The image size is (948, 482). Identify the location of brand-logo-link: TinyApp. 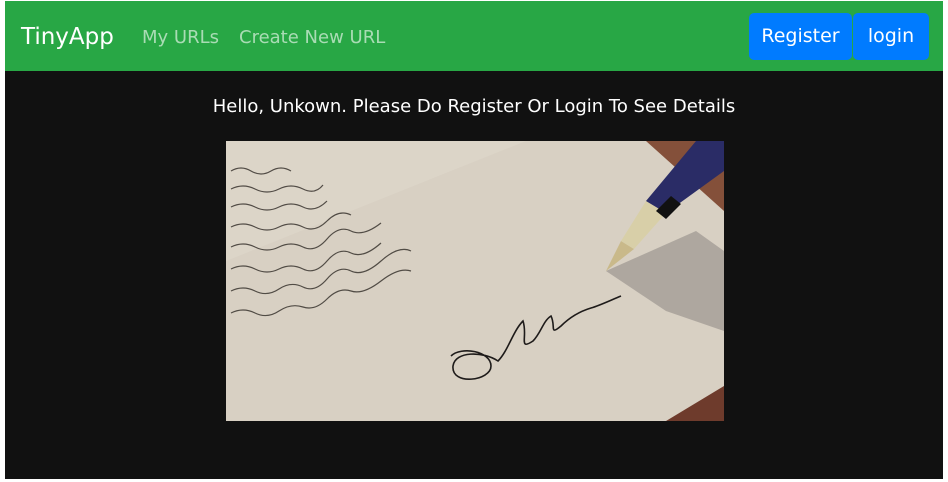
(67, 37).